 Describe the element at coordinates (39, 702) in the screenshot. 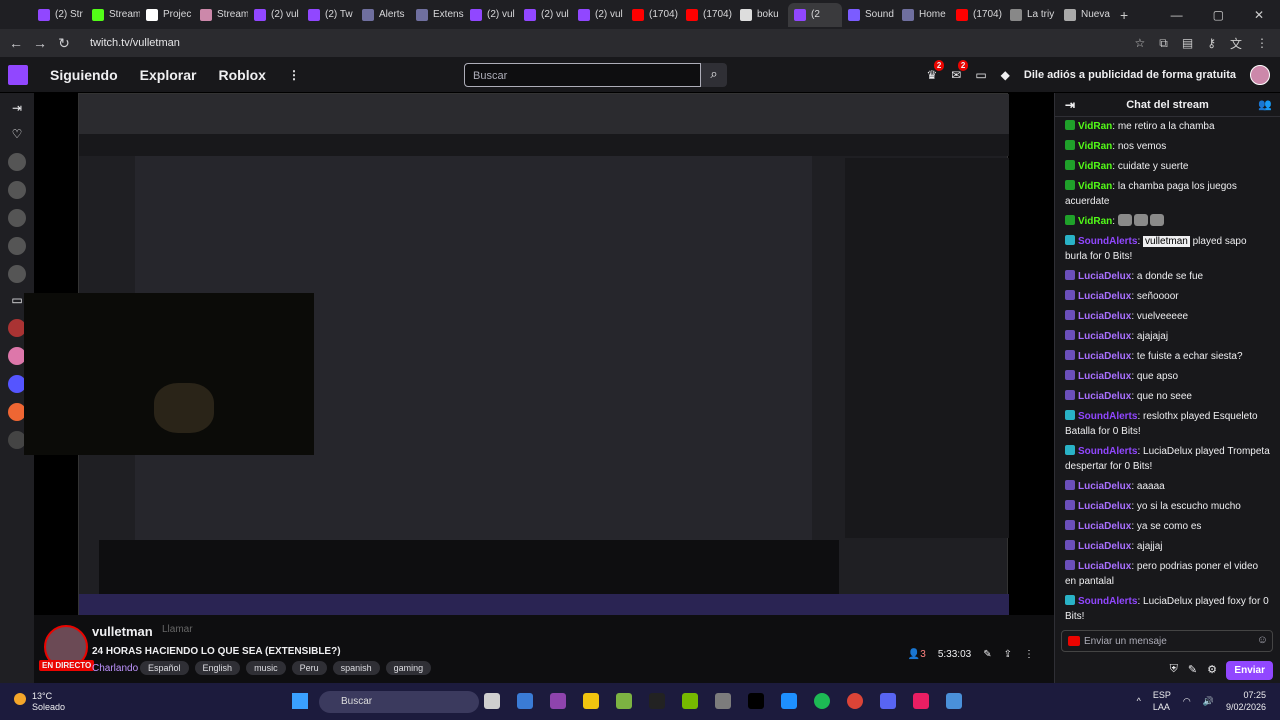

I see `weather-widget: 13°C Soleado` at that location.